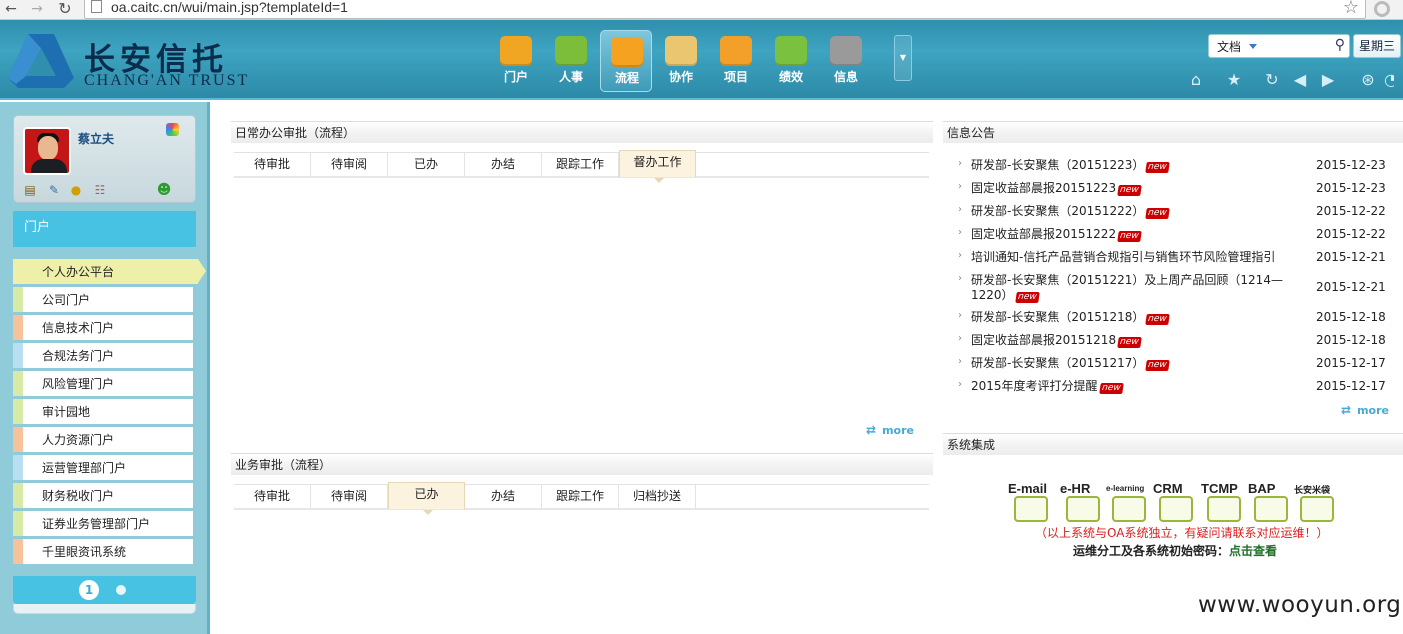  What do you see at coordinates (1083, 502) in the screenshot?
I see `system-logo: e-HR` at bounding box center [1083, 502].